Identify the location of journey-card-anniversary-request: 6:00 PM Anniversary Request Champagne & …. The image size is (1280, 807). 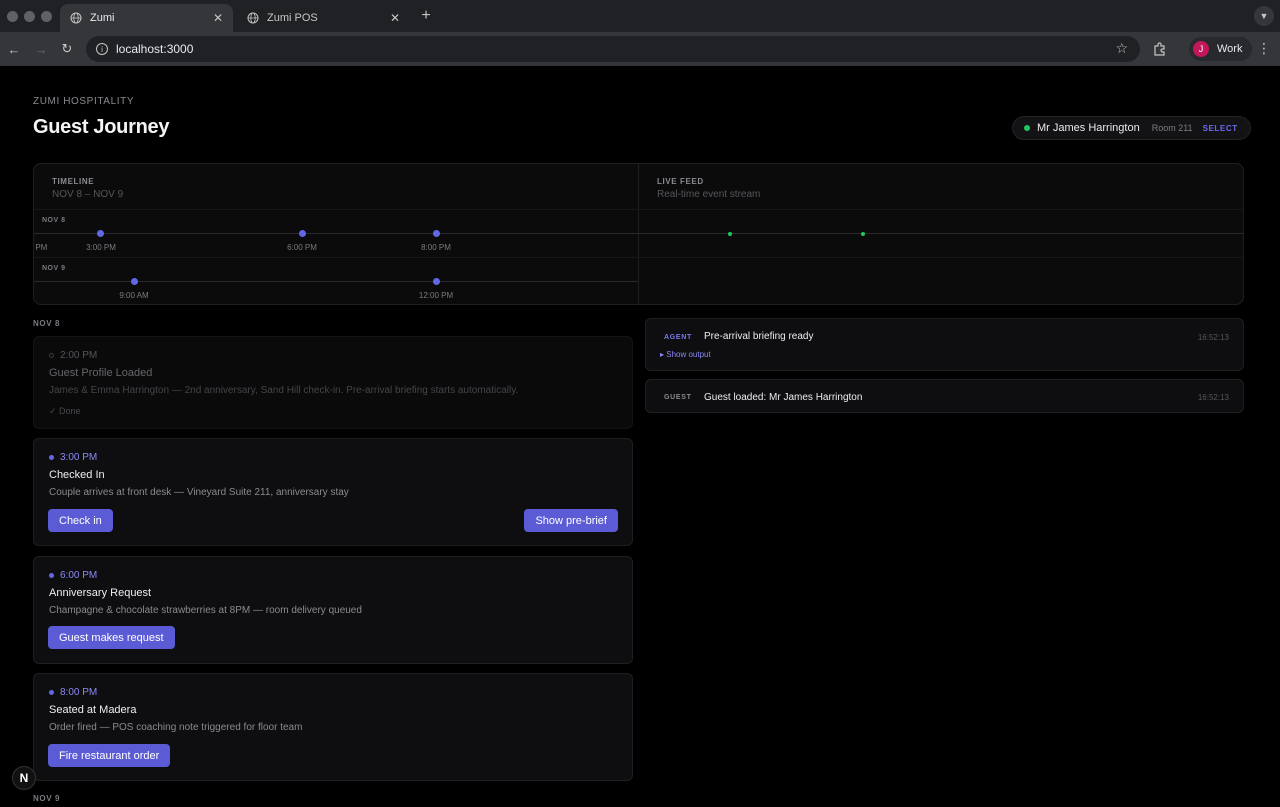
(333, 610).